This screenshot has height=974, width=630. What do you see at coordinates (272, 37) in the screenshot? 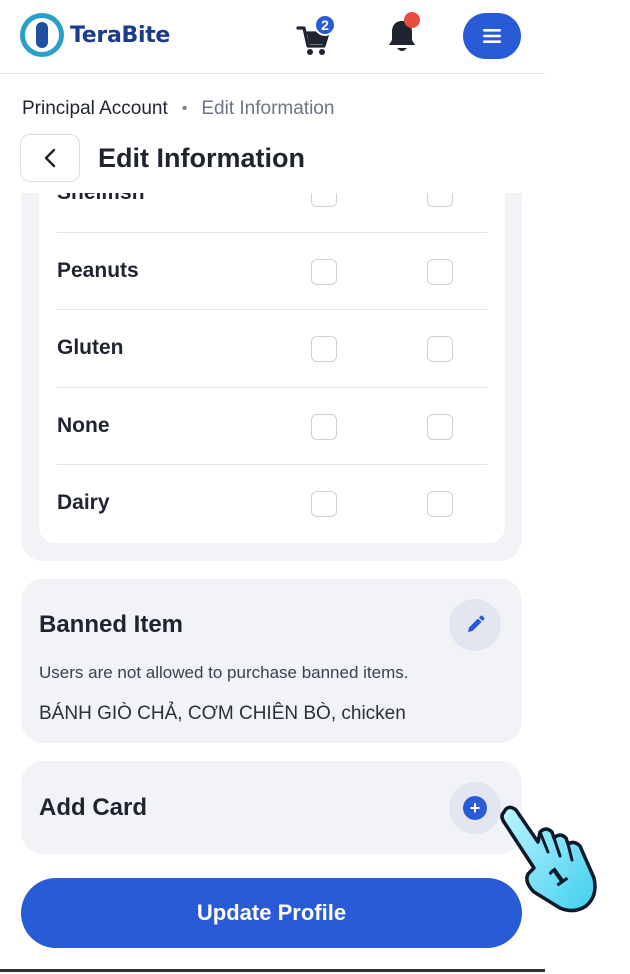
I see `top-header: TeraBite 2` at bounding box center [272, 37].